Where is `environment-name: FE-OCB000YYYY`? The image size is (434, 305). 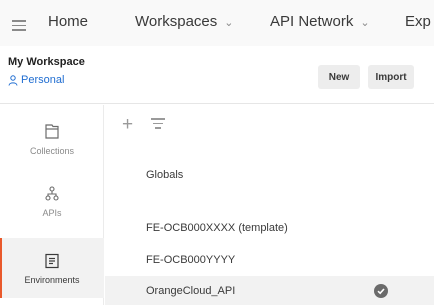
environment-name: FE-OCB000YYYY is located at coordinates (191, 260).